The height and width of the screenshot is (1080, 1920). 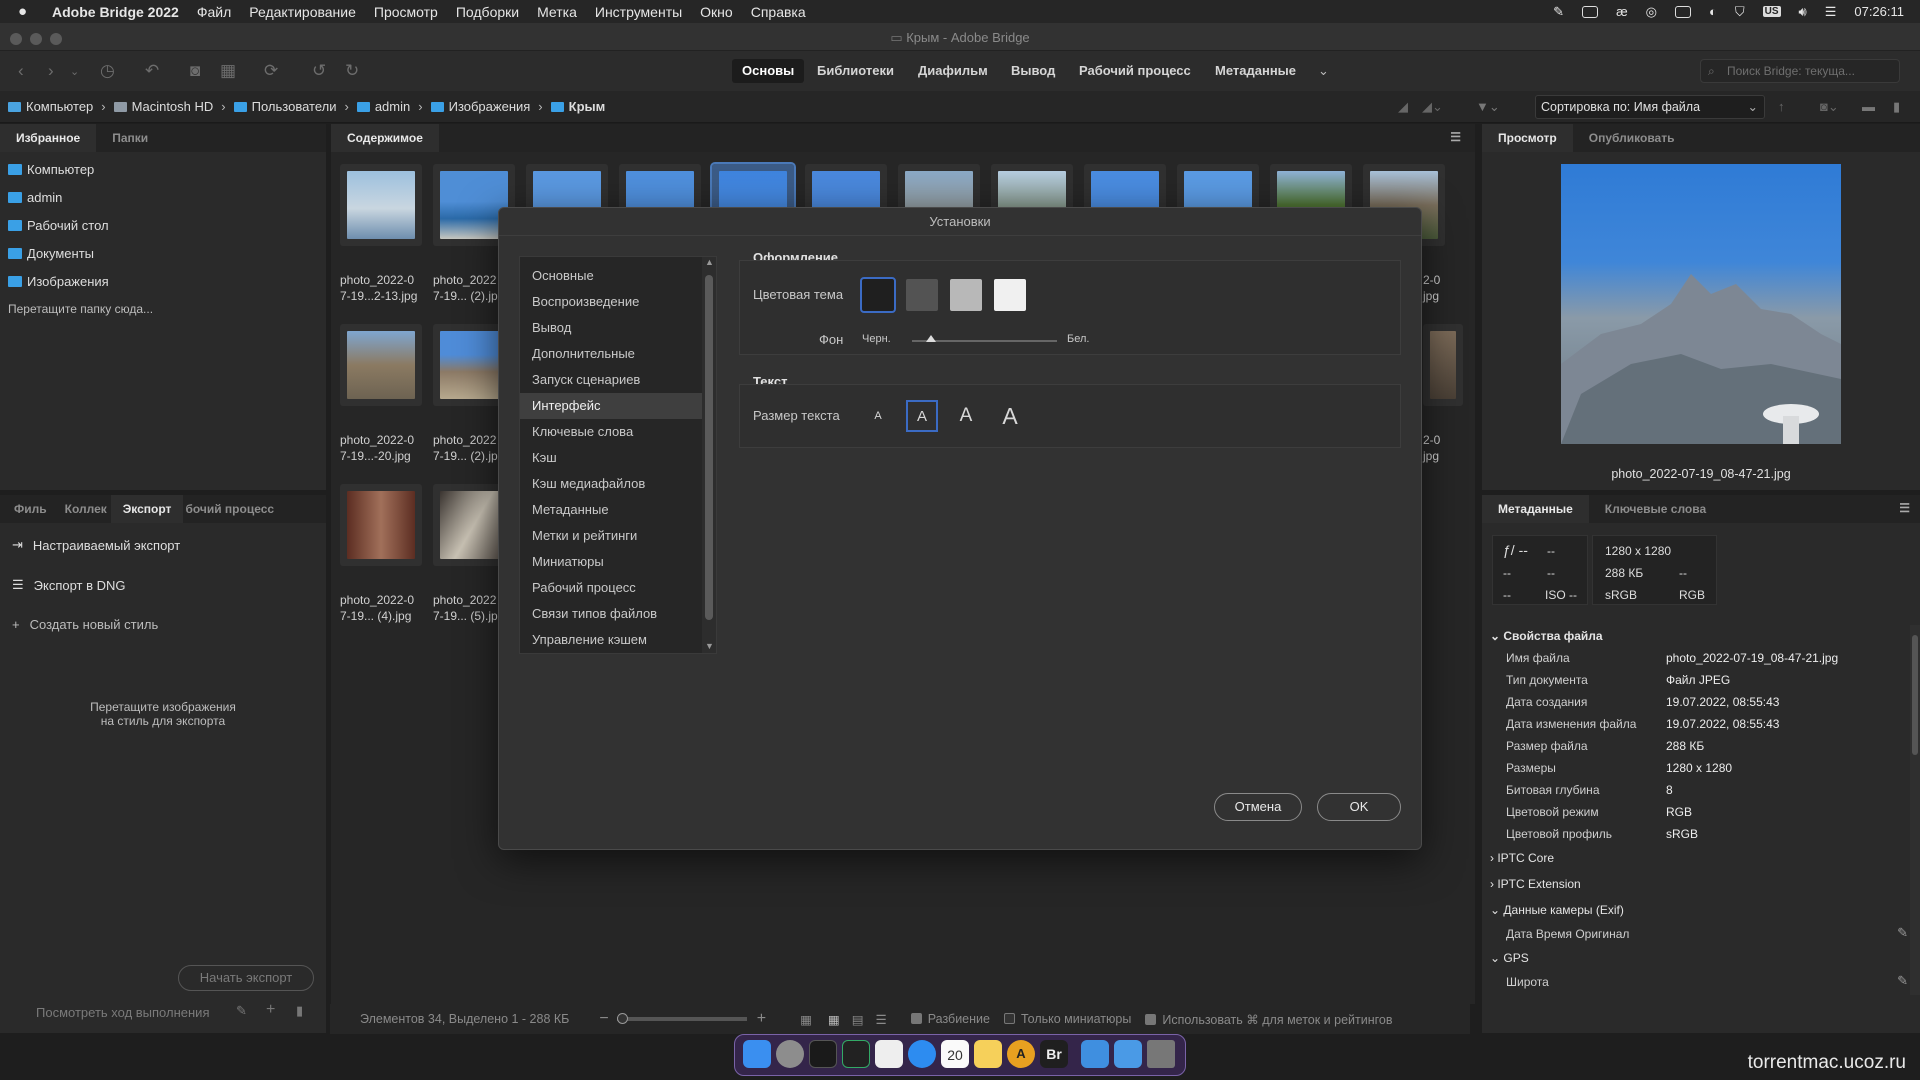 What do you see at coordinates (85, 624) in the screenshot?
I see `new-style-item: + Создать новый стиль` at bounding box center [85, 624].